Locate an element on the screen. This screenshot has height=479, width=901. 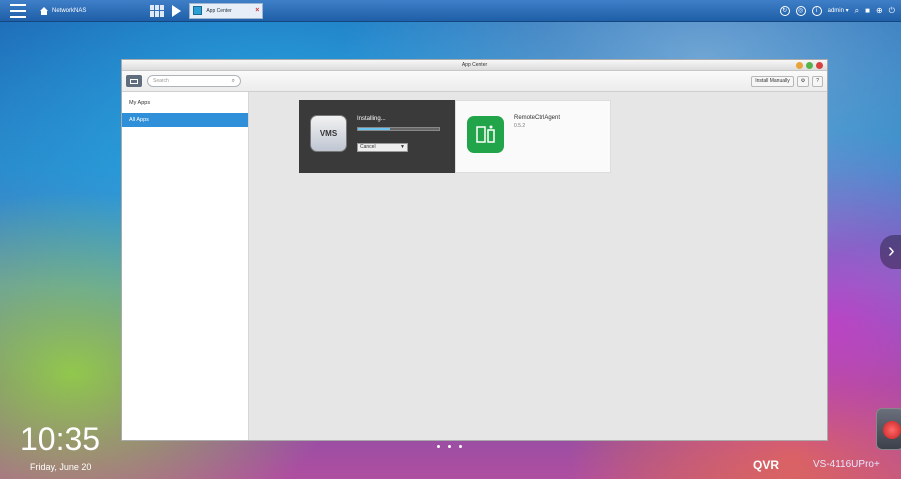
home-label: NetworkNAS is located at coordinates (69, 10).